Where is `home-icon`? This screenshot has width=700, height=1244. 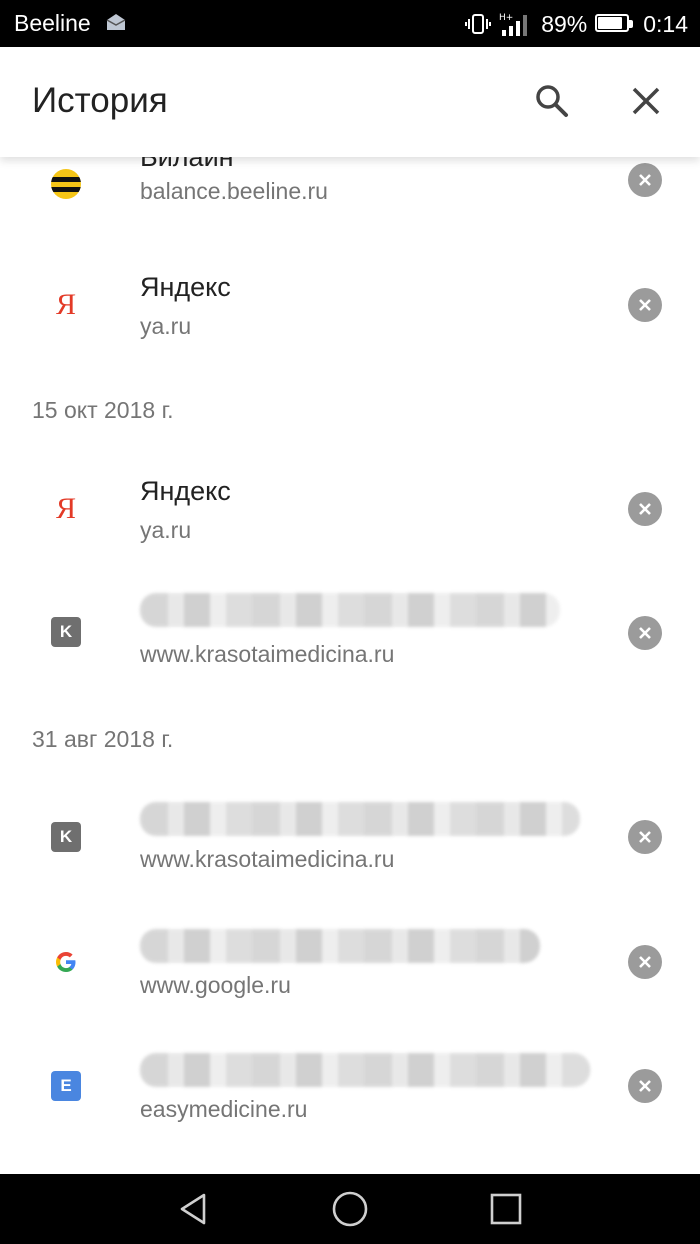
home-icon is located at coordinates (350, 1209).